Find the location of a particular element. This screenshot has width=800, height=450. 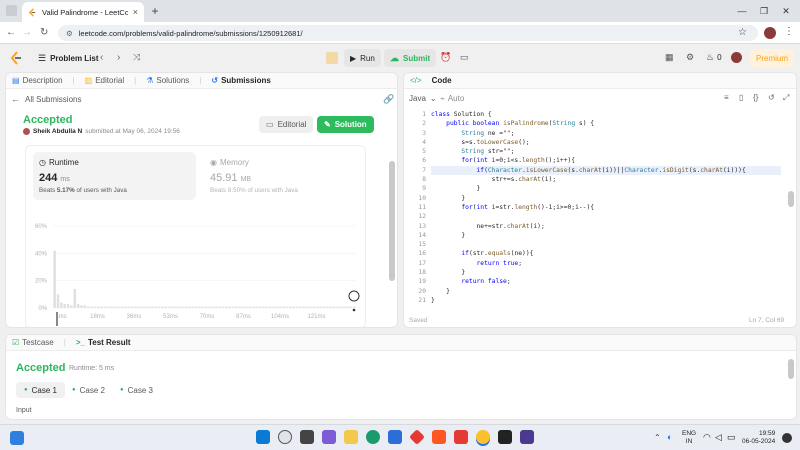

tab-description: ▤ Description is located at coordinates (37, 80).